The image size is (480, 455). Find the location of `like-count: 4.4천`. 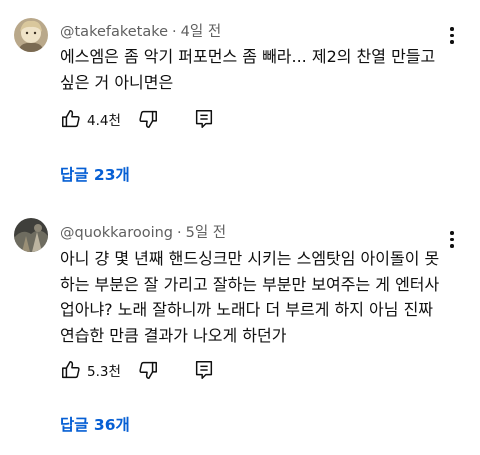

like-count: 4.4천 is located at coordinates (104, 121).